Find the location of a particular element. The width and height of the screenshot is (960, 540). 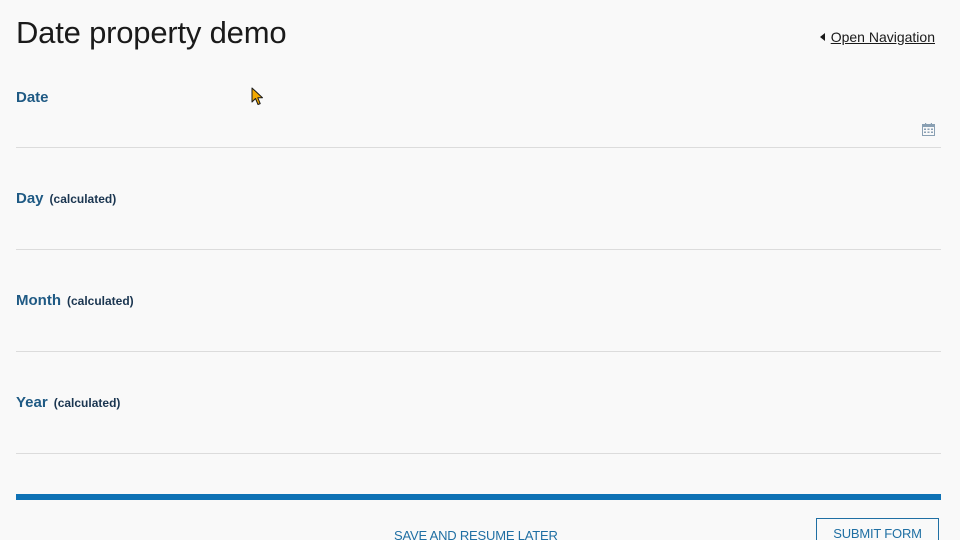

month-input is located at coordinates (478, 333).